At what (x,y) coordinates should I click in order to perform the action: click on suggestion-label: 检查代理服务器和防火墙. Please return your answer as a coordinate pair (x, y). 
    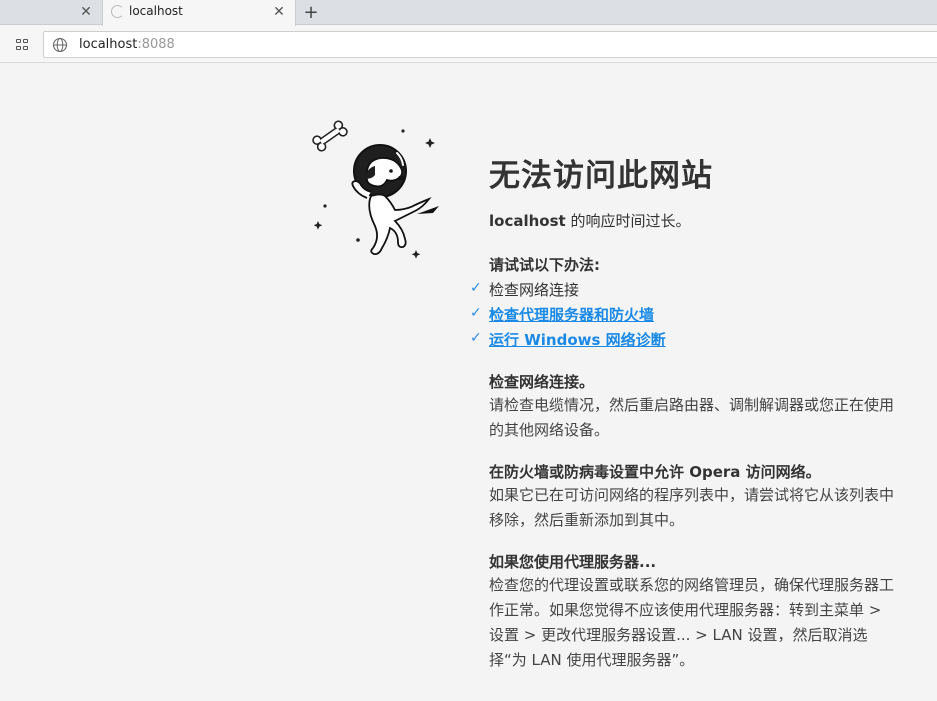
    Looking at the image, I should click on (571, 315).